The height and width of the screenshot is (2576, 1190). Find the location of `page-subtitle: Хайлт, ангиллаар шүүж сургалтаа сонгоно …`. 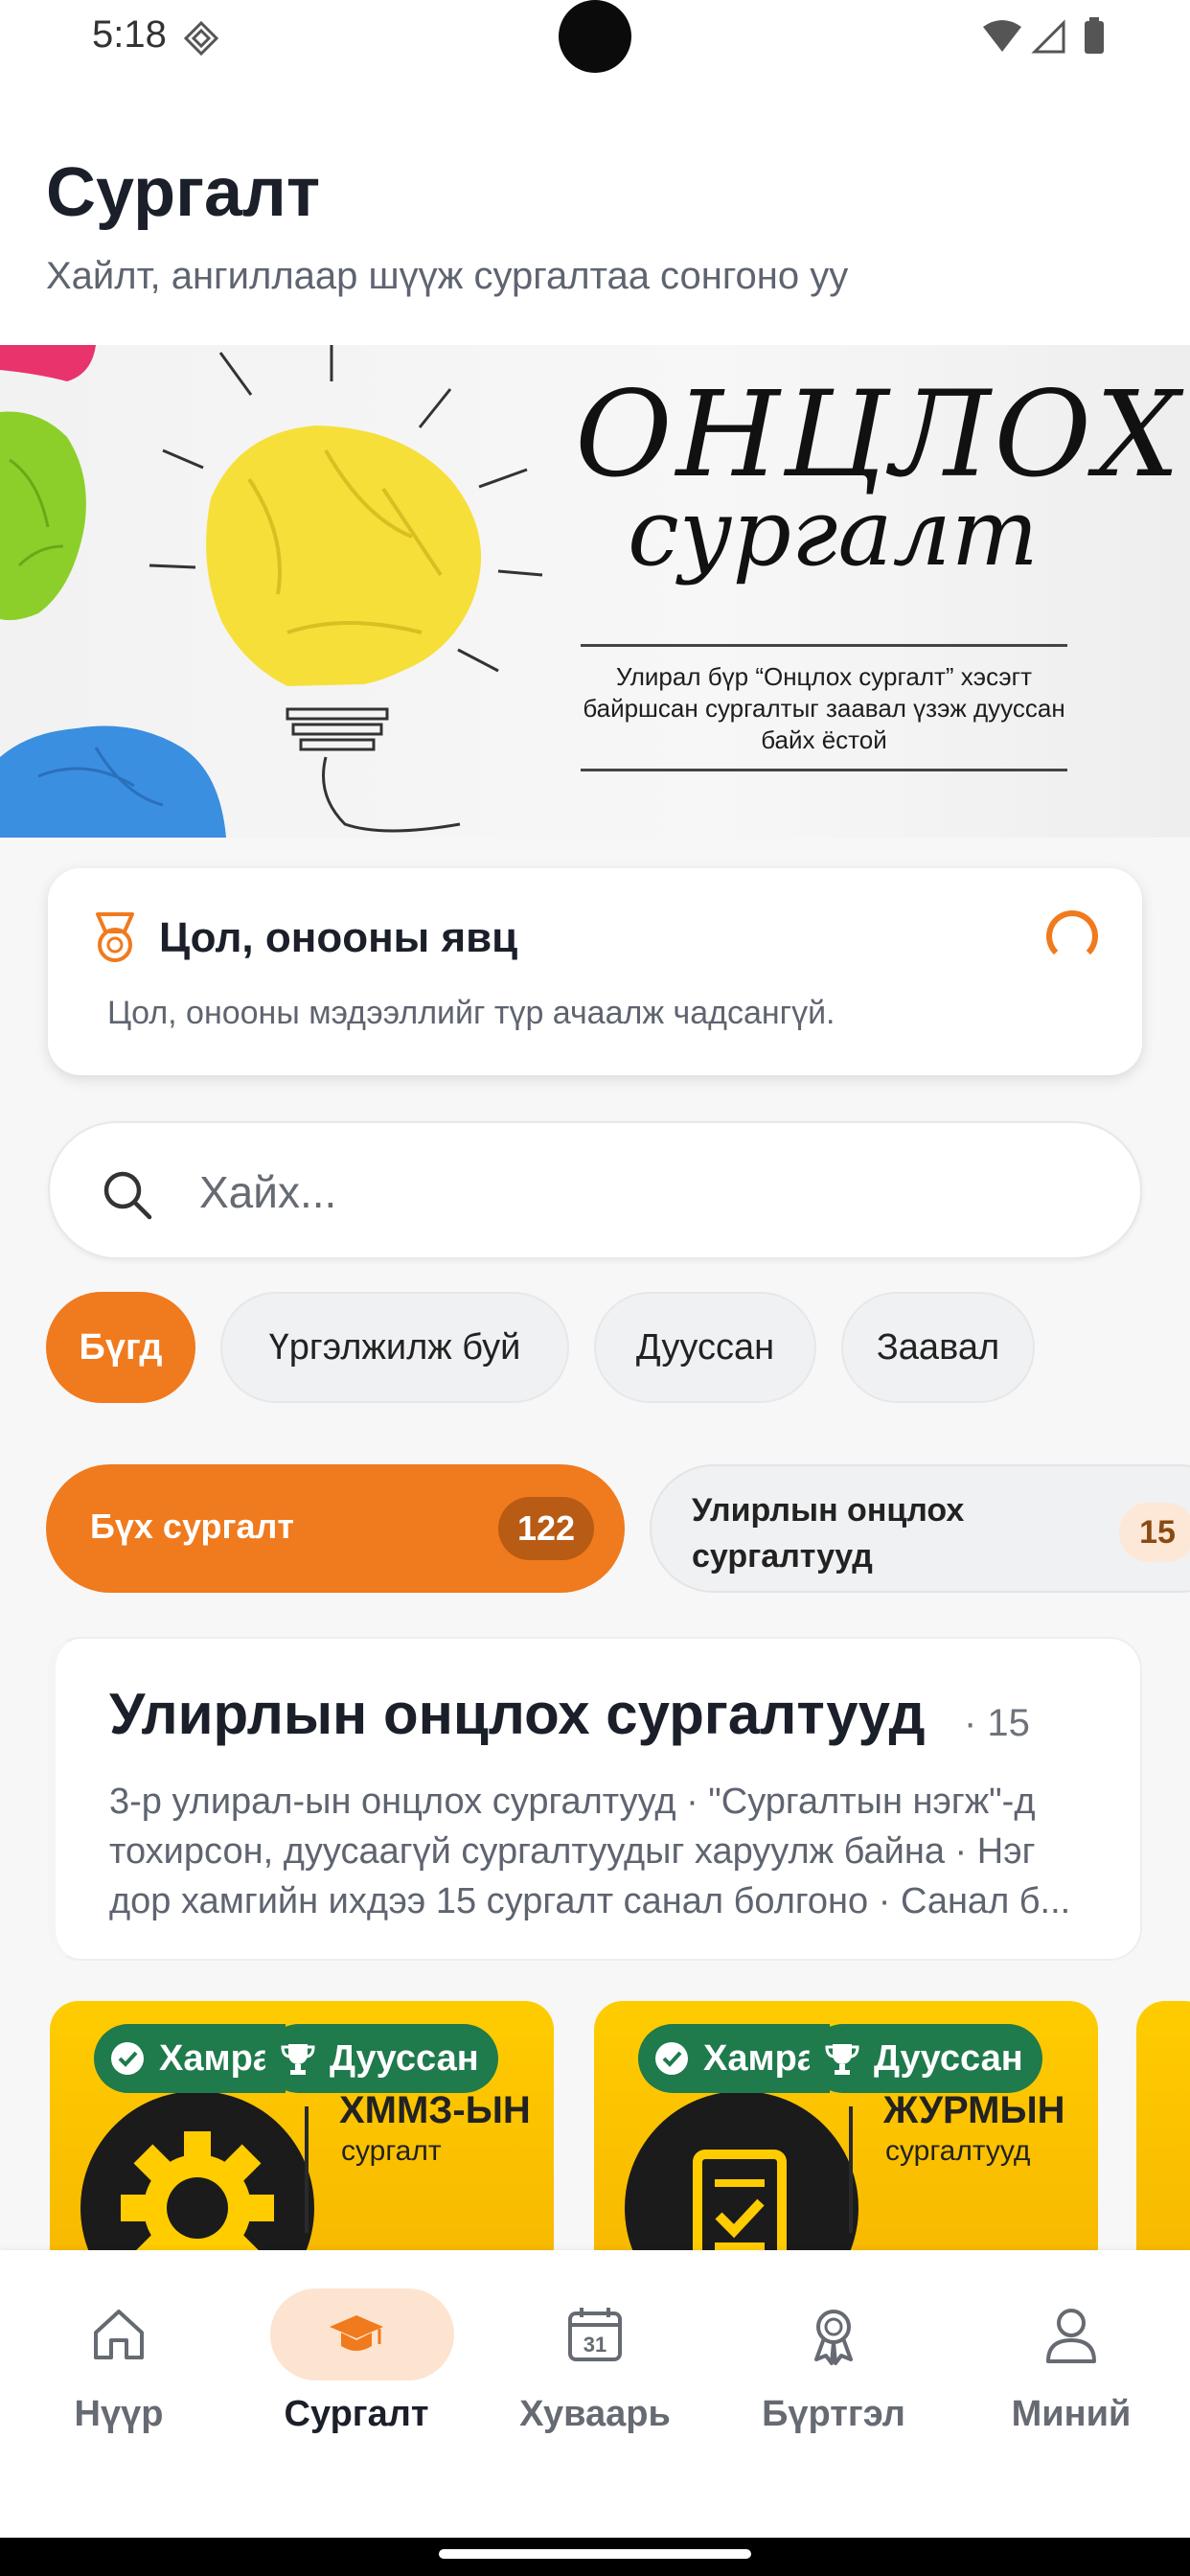

page-subtitle: Хайлт, ангиллаар шүүж сургалтаа сонгоно … is located at coordinates (448, 276).